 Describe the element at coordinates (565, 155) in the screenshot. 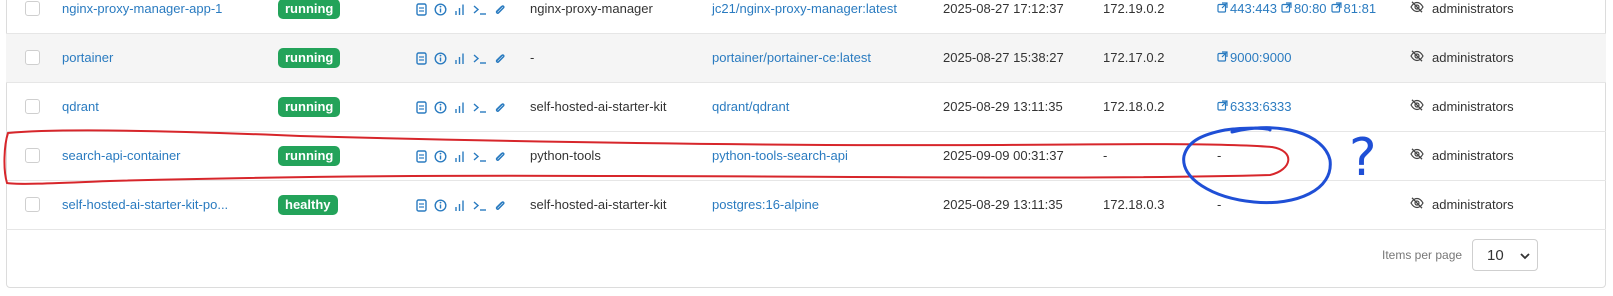

I see `stack-name: python-tools` at that location.